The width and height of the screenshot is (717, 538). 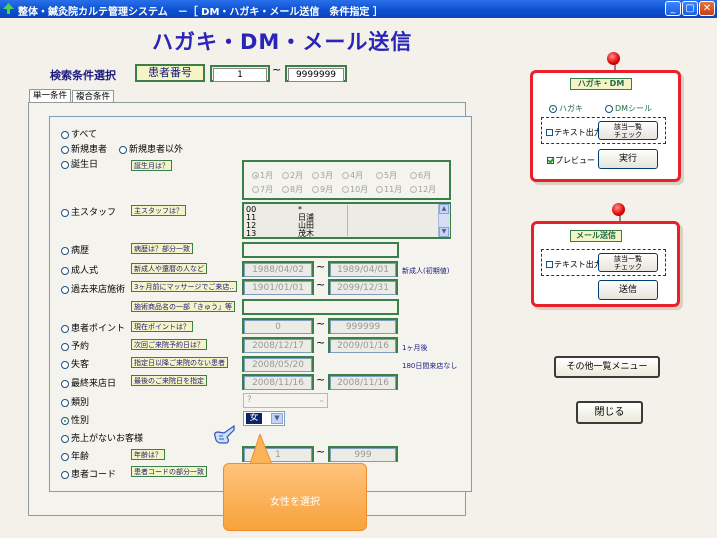 I want to click on radio-history: 病歴, so click(x=75, y=249).